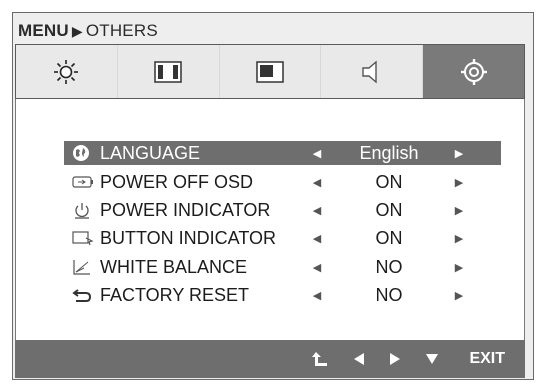  I want to click on tab-color, so click(168, 71).